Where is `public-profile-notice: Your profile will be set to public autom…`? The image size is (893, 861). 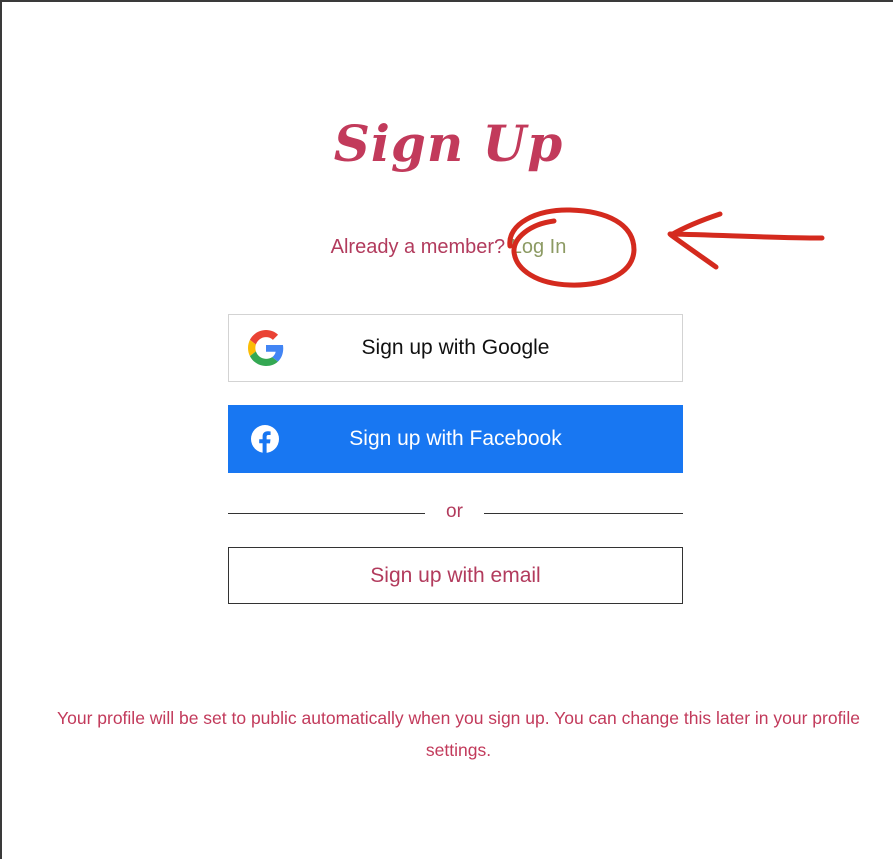
public-profile-notice: Your profile will be set to public autom… is located at coordinates (458, 734).